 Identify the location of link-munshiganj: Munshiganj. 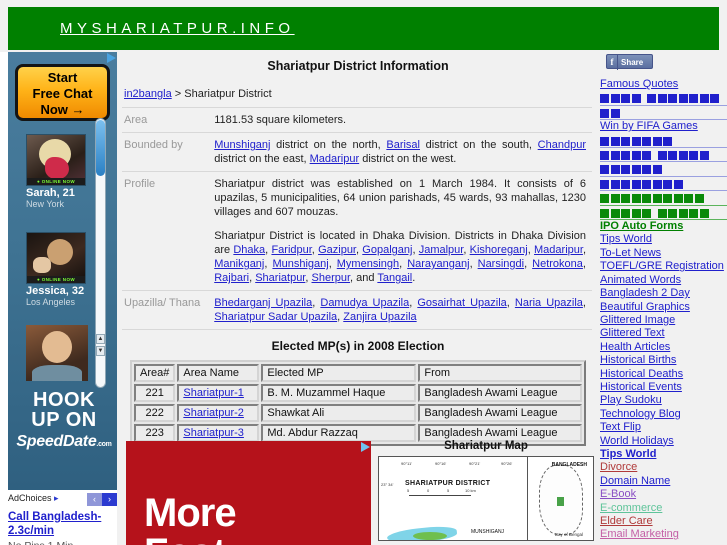
(242, 145).